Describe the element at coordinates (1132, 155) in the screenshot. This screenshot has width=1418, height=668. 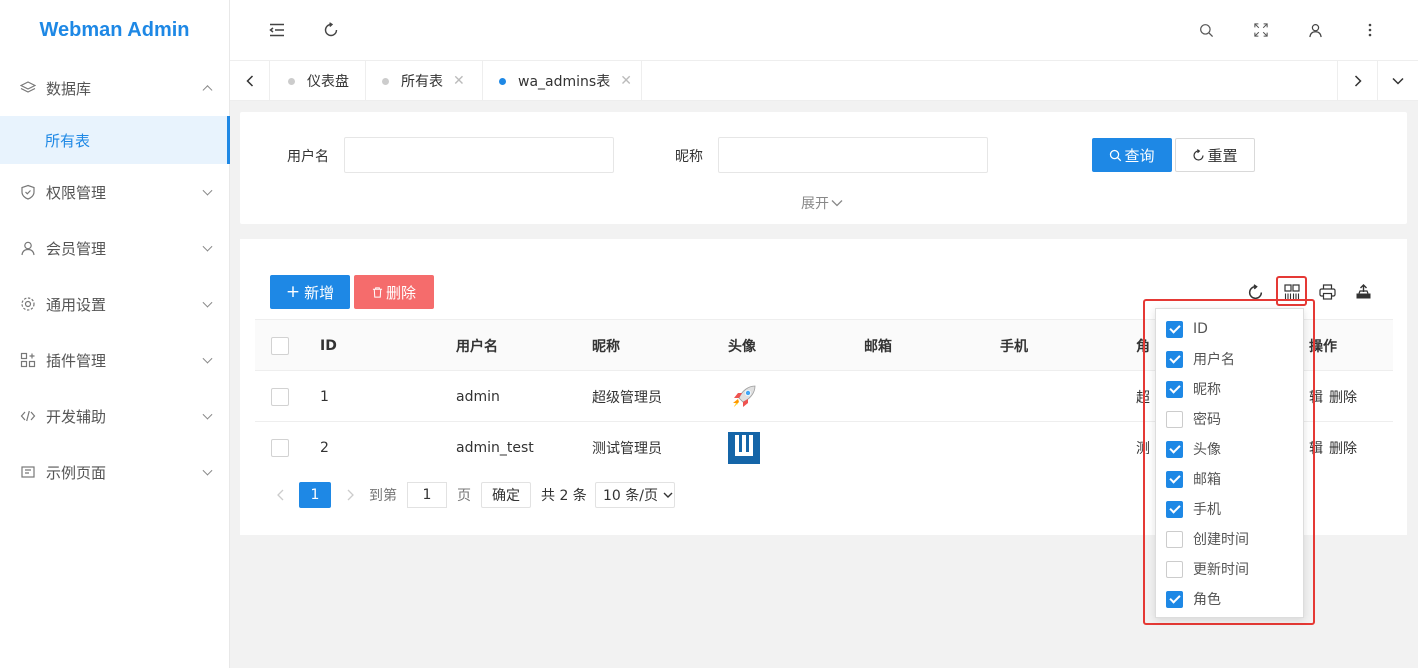
I see `query-button: 查询` at that location.